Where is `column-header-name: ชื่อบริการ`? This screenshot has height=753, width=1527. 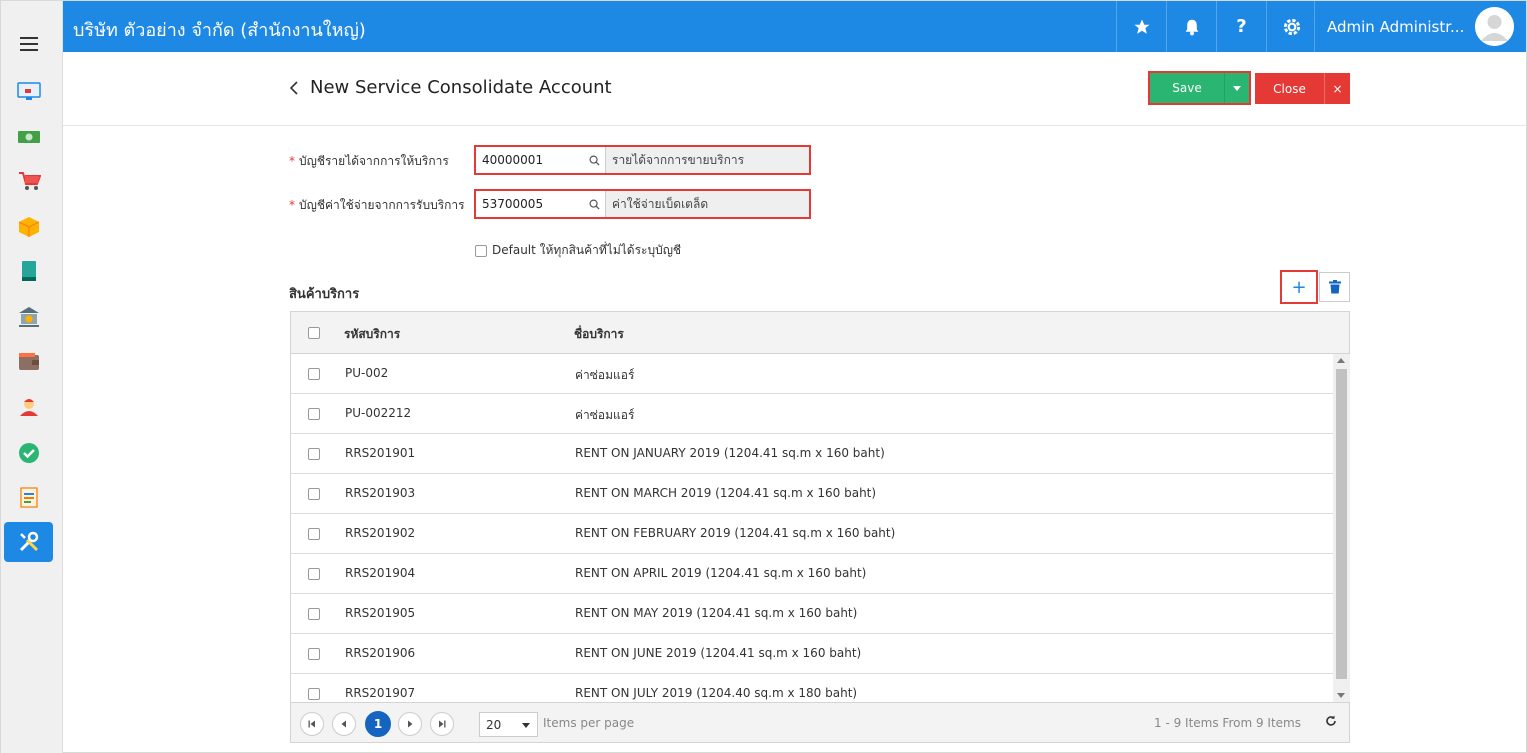 column-header-name: ชื่อบริการ is located at coordinates (599, 334).